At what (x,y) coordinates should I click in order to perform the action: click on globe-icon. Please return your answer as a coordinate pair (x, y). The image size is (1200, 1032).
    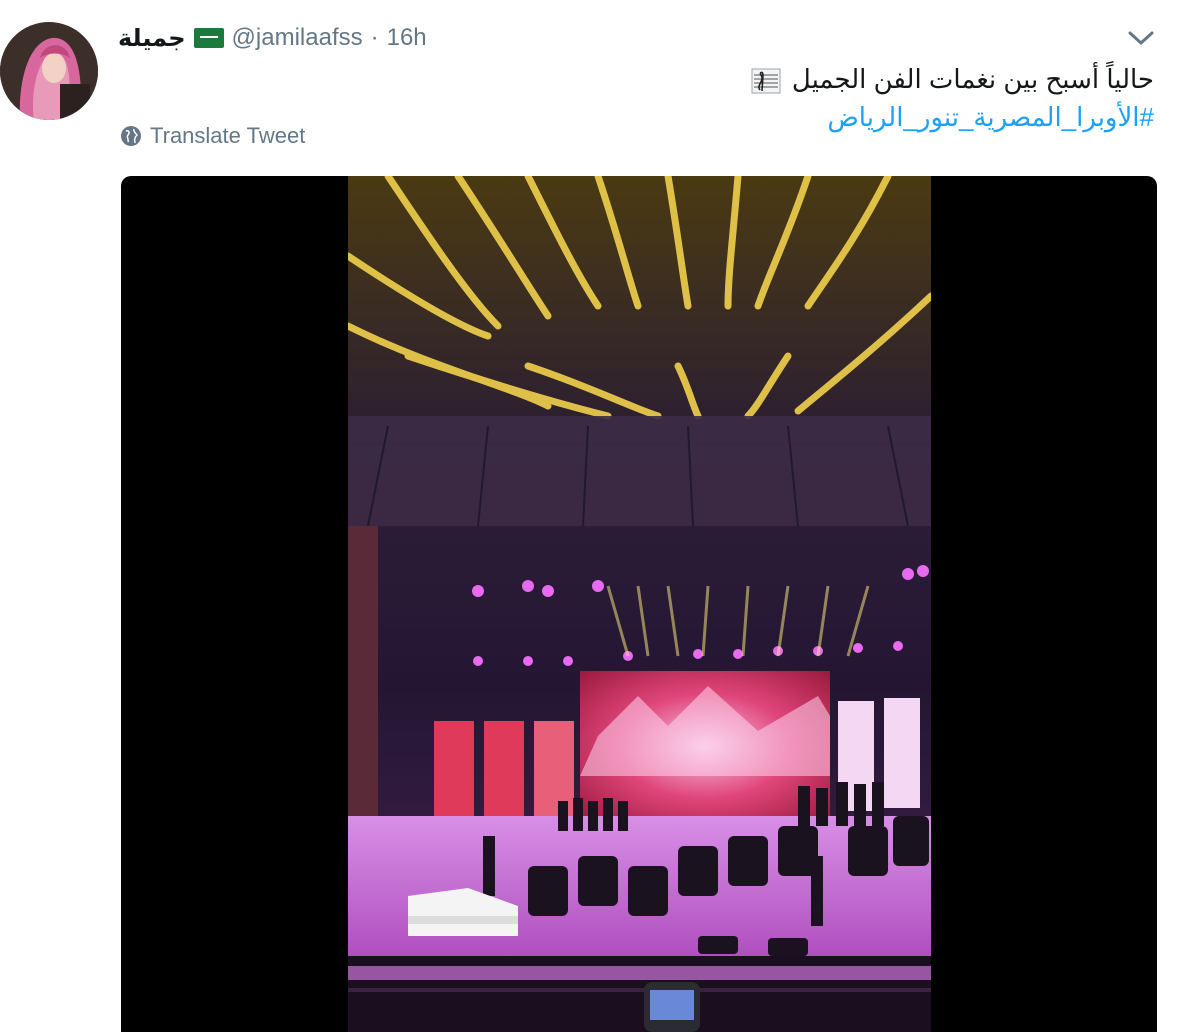
    Looking at the image, I should click on (131, 136).